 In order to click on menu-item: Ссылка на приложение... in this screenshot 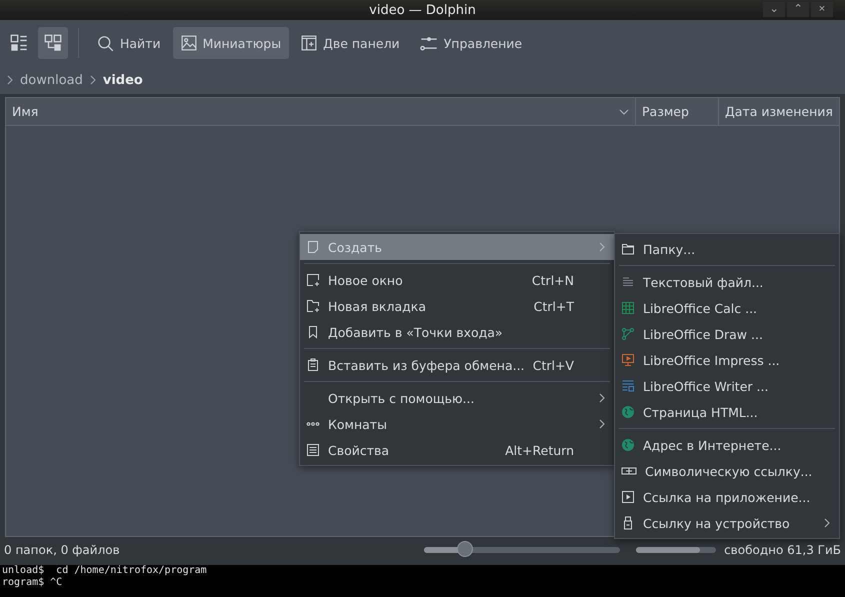, I will do `click(727, 497)`.